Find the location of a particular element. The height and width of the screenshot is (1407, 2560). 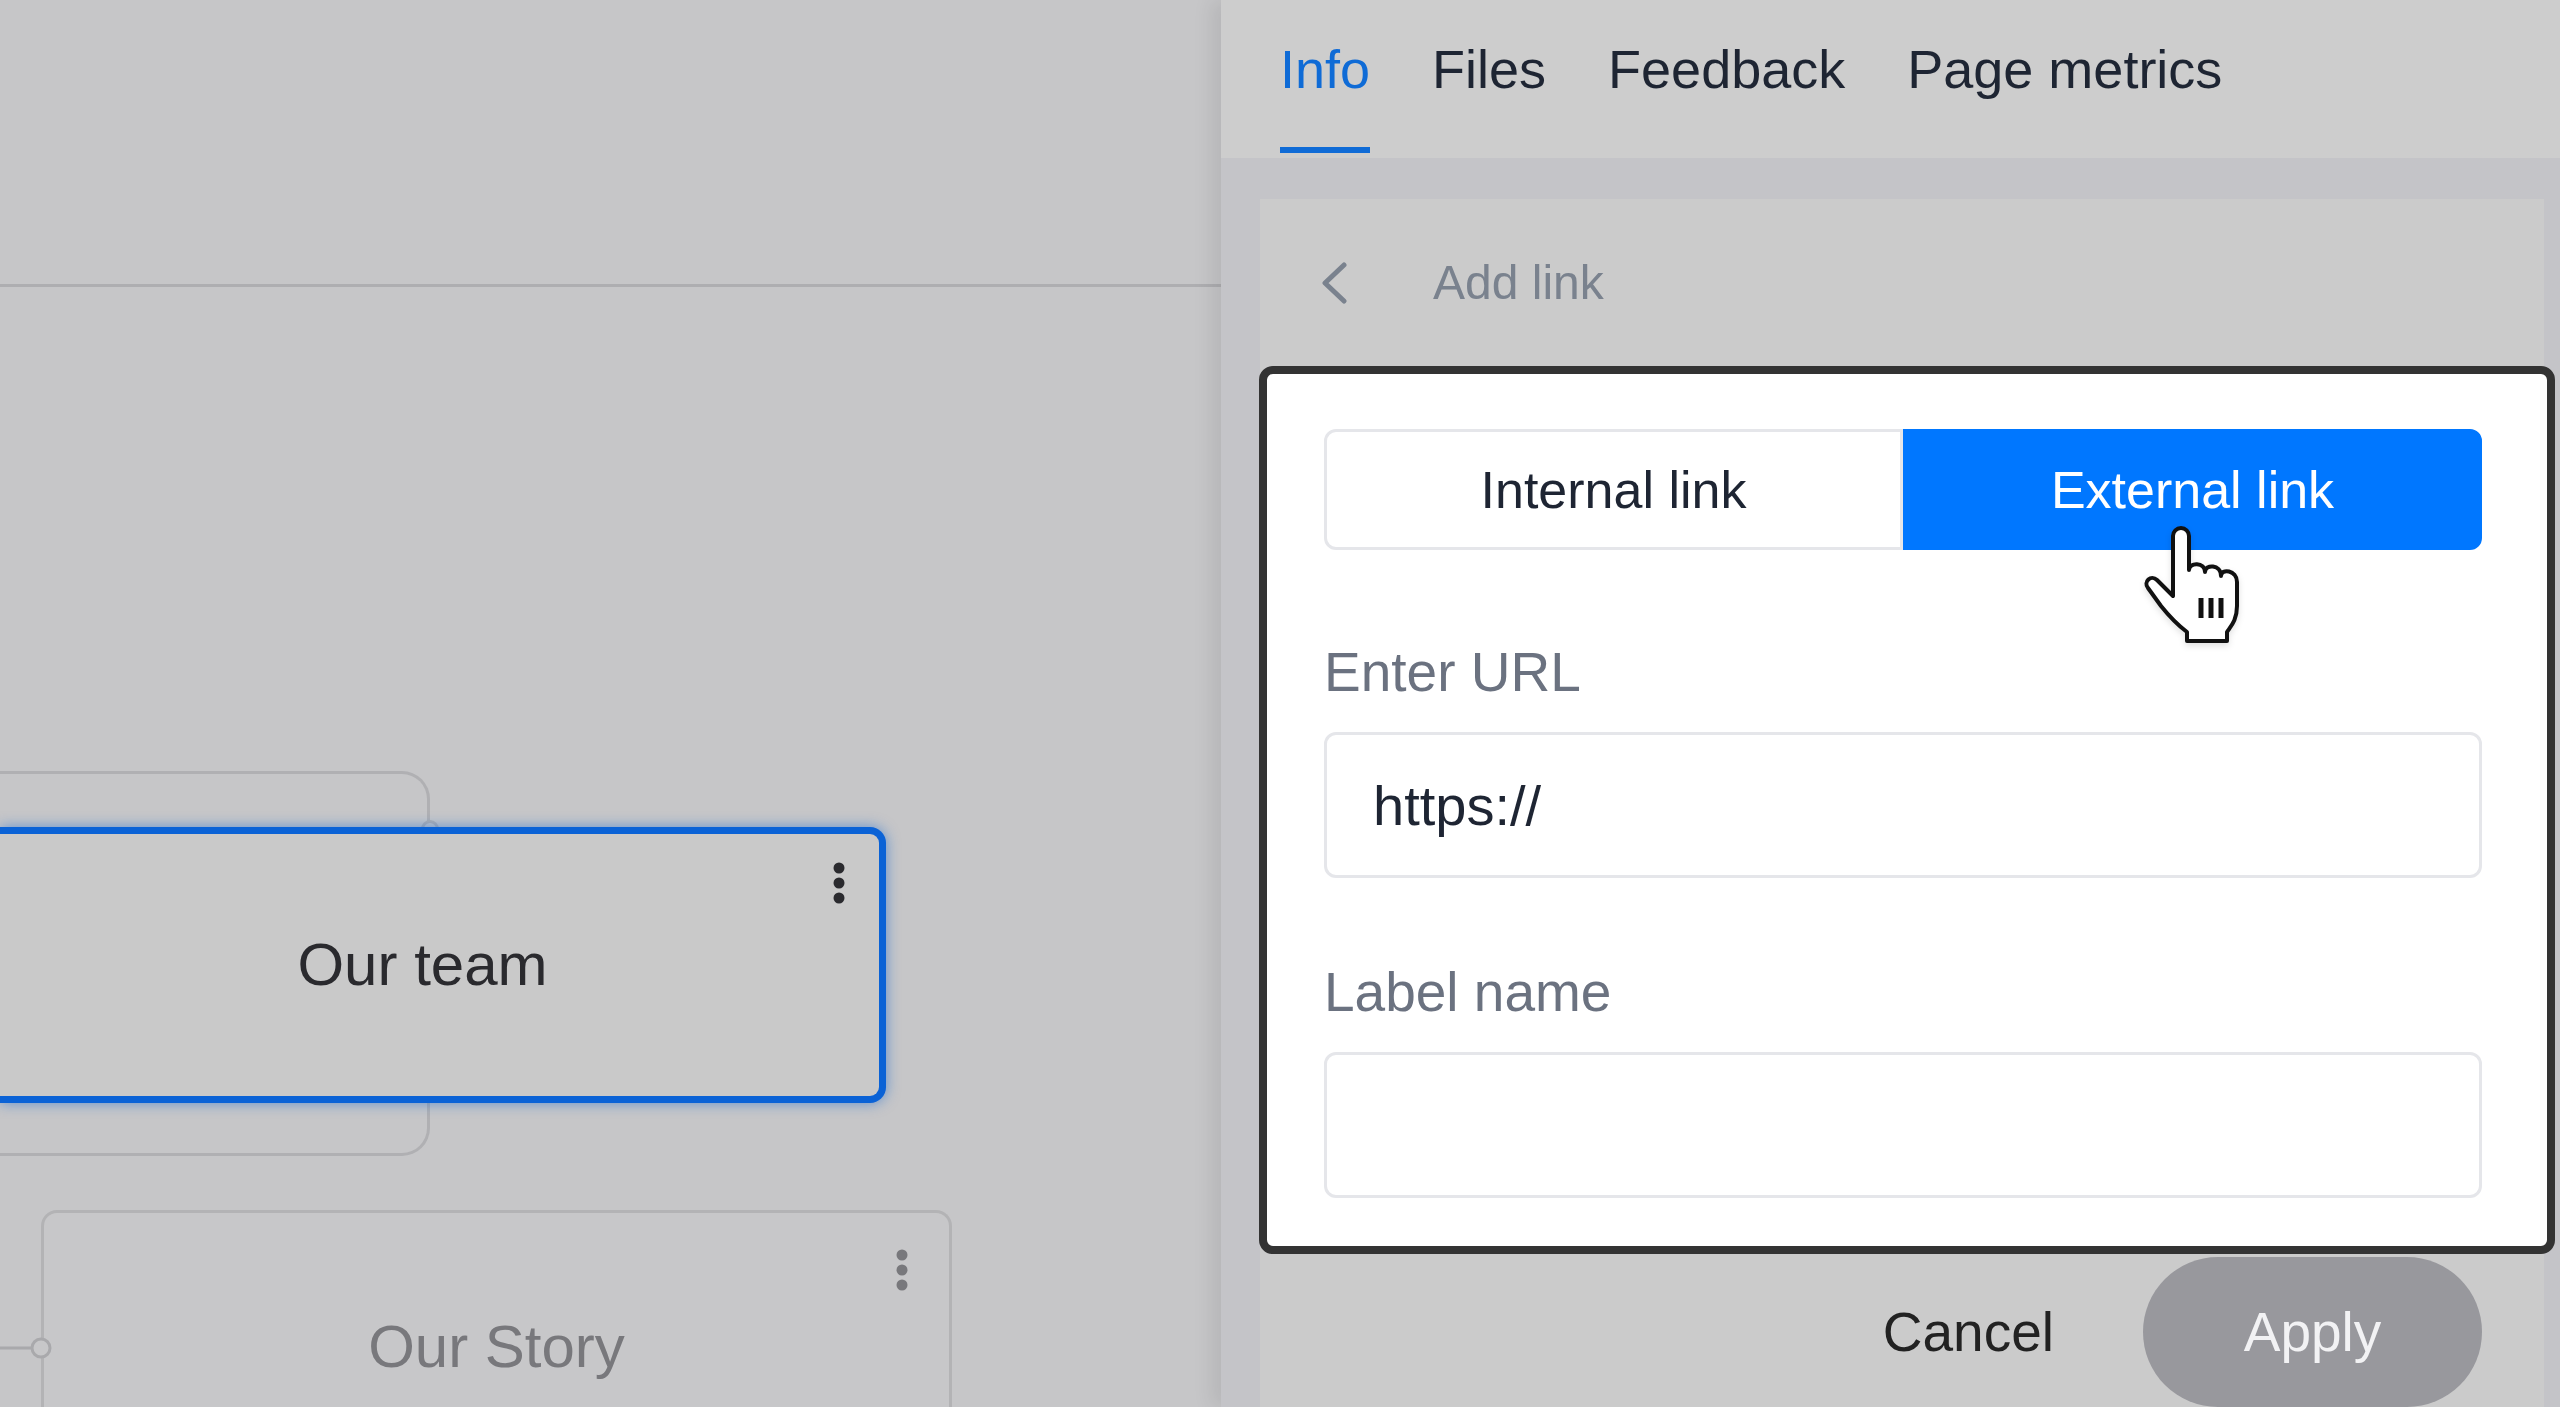

node-label: Our Story is located at coordinates (496, 1349).